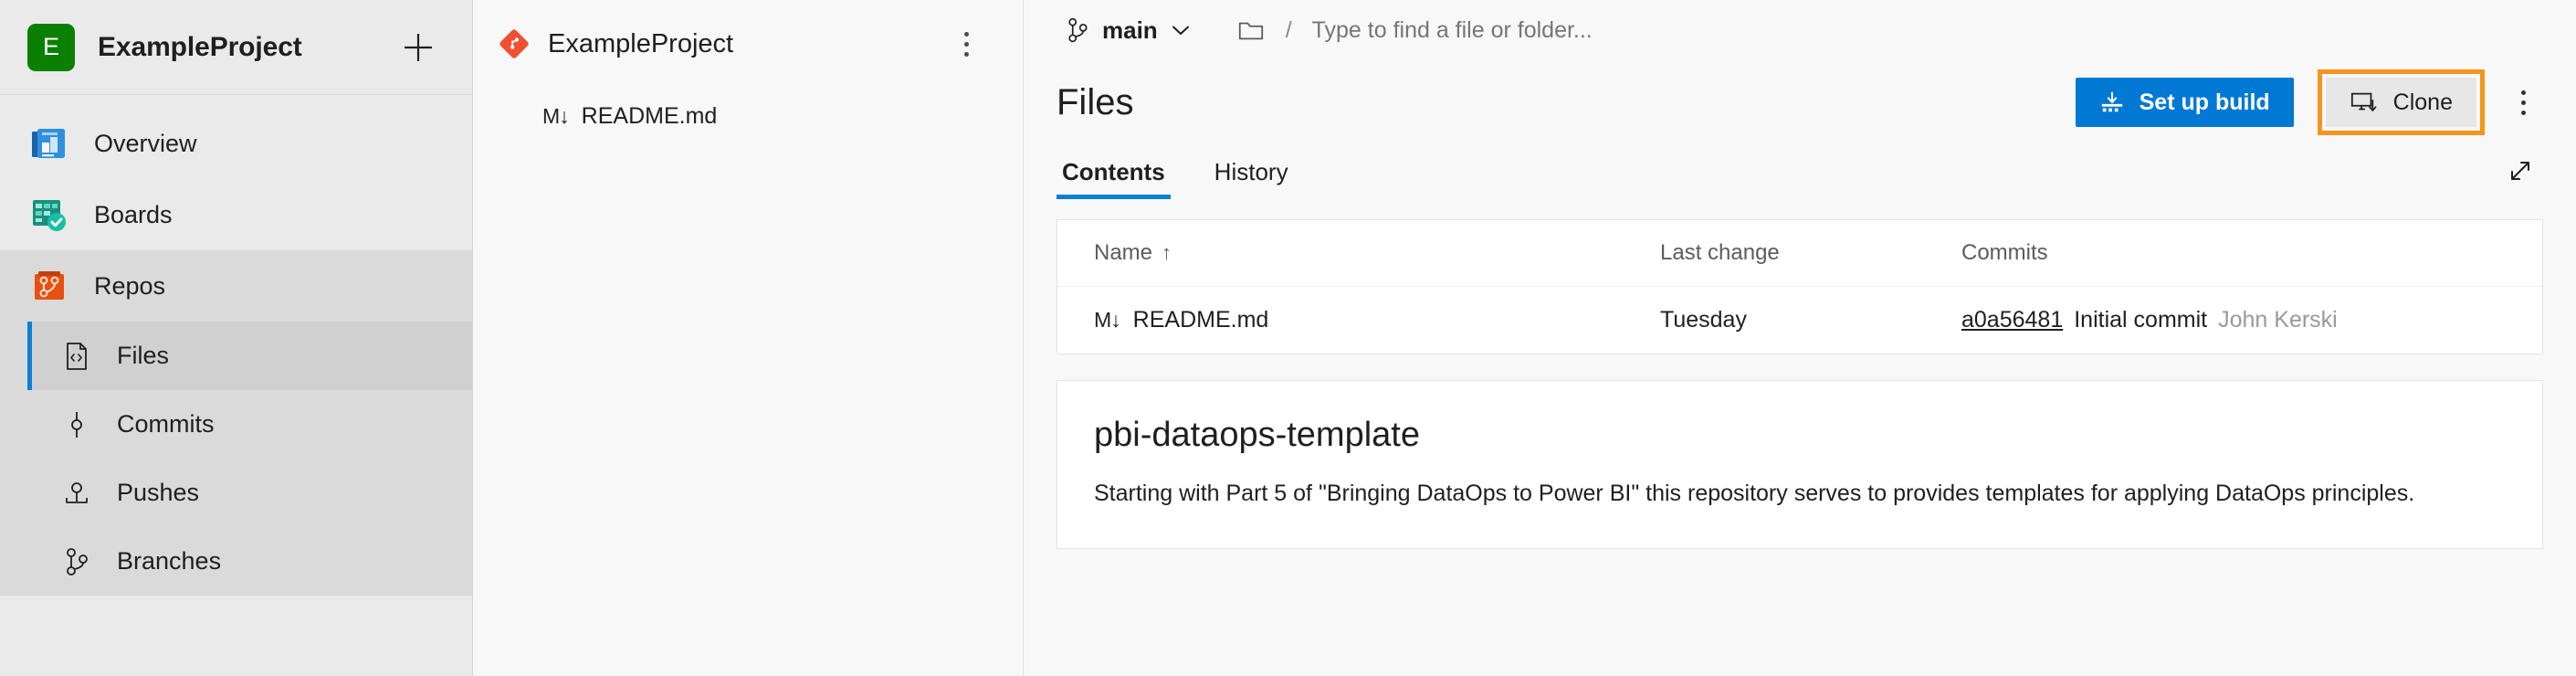 The image size is (2576, 676). What do you see at coordinates (49, 286) in the screenshot?
I see `repos-icon` at bounding box center [49, 286].